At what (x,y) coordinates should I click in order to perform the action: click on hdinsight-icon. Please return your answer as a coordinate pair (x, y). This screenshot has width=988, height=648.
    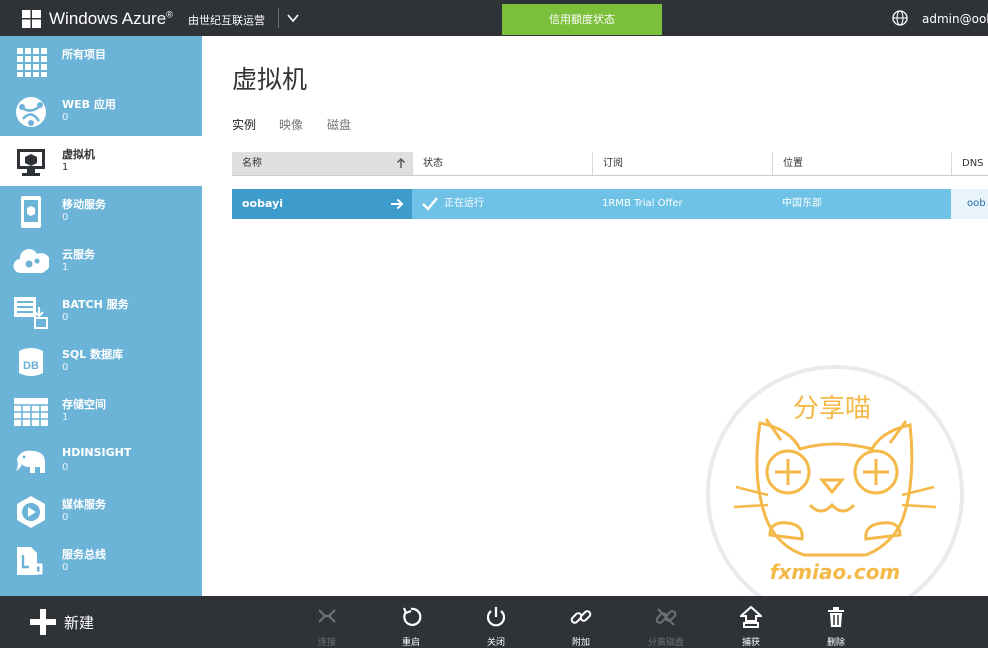
    Looking at the image, I should click on (30, 461).